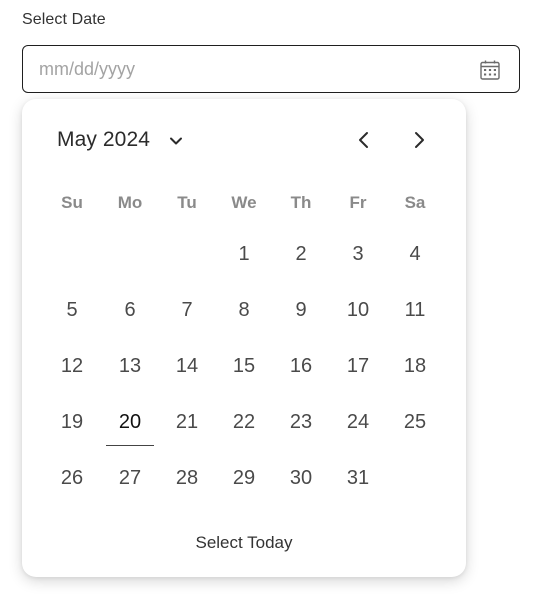 The width and height of the screenshot is (545, 611). I want to click on day-cell: 2, so click(301, 254).